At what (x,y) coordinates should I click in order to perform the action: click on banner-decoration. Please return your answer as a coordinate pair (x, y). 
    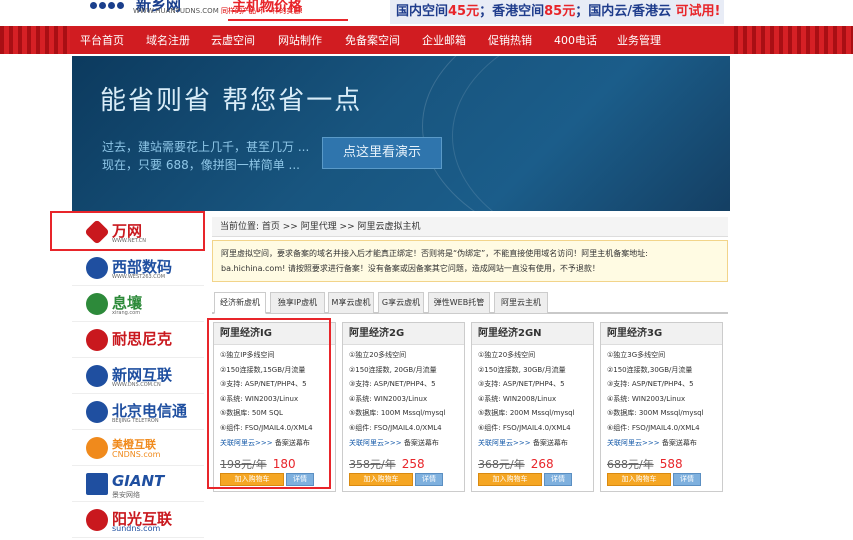
    Looking at the image, I should click on (591, 133).